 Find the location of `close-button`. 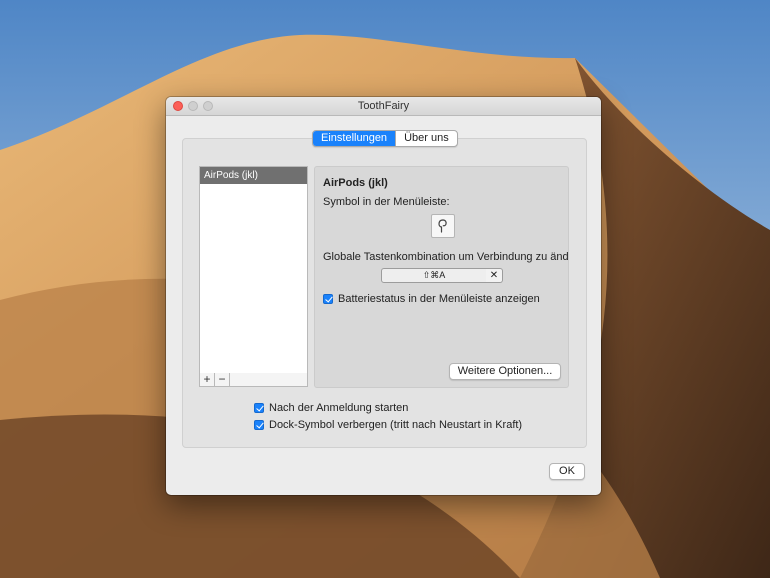

close-button is located at coordinates (178, 106).